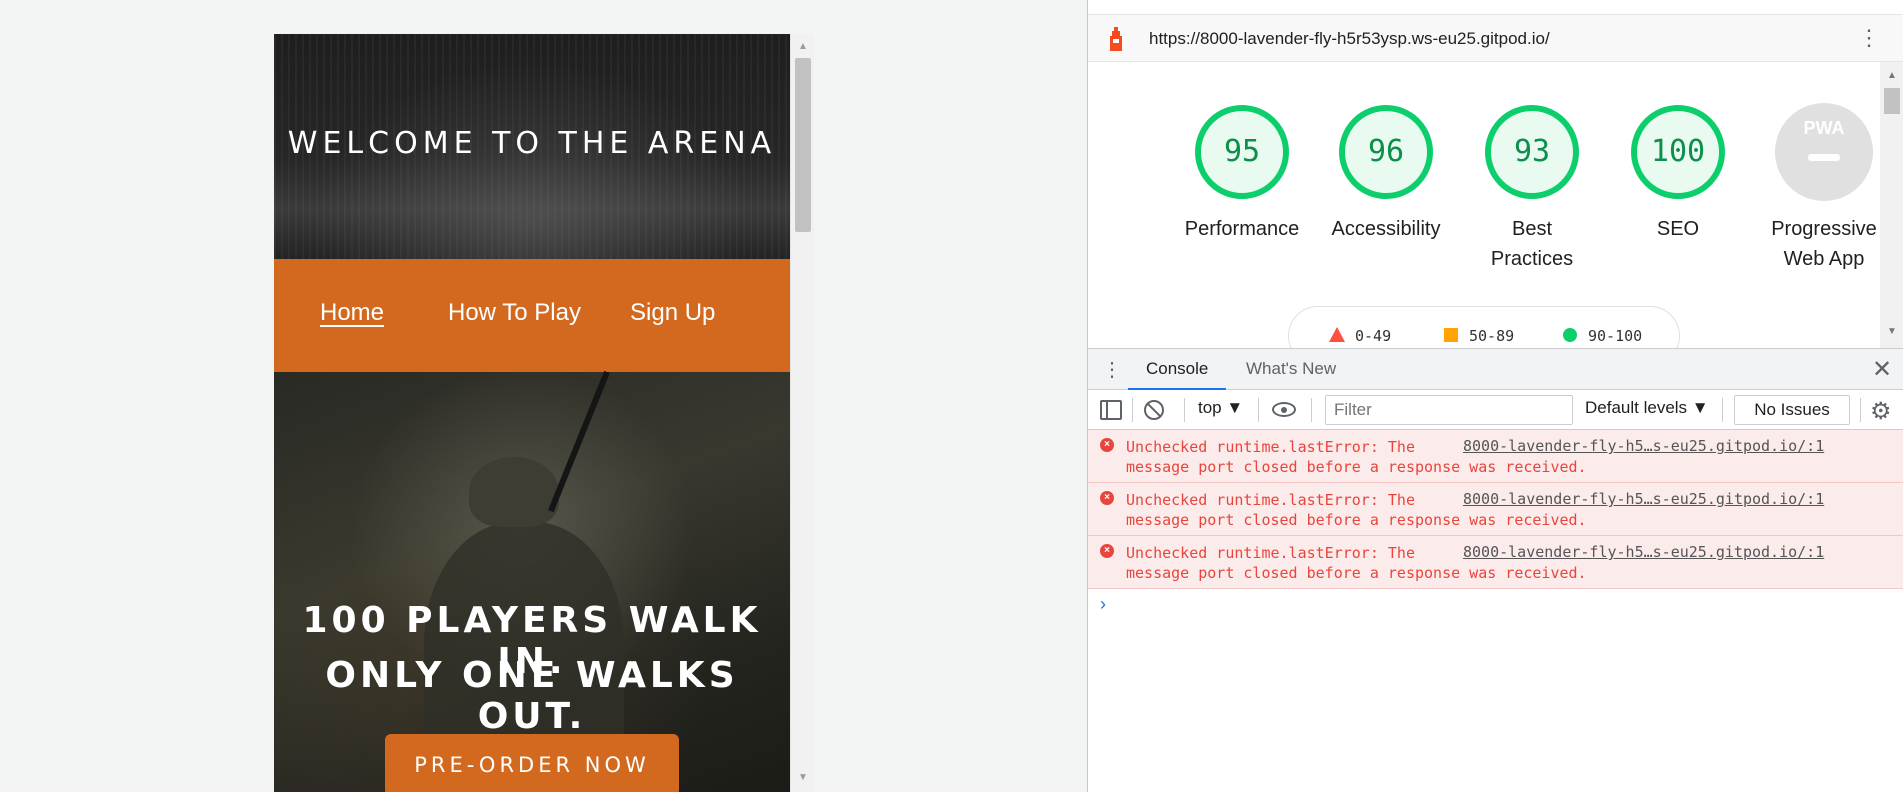  Describe the element at coordinates (1814, 244) in the screenshot. I see `label-pwa: Progressive Web App` at that location.